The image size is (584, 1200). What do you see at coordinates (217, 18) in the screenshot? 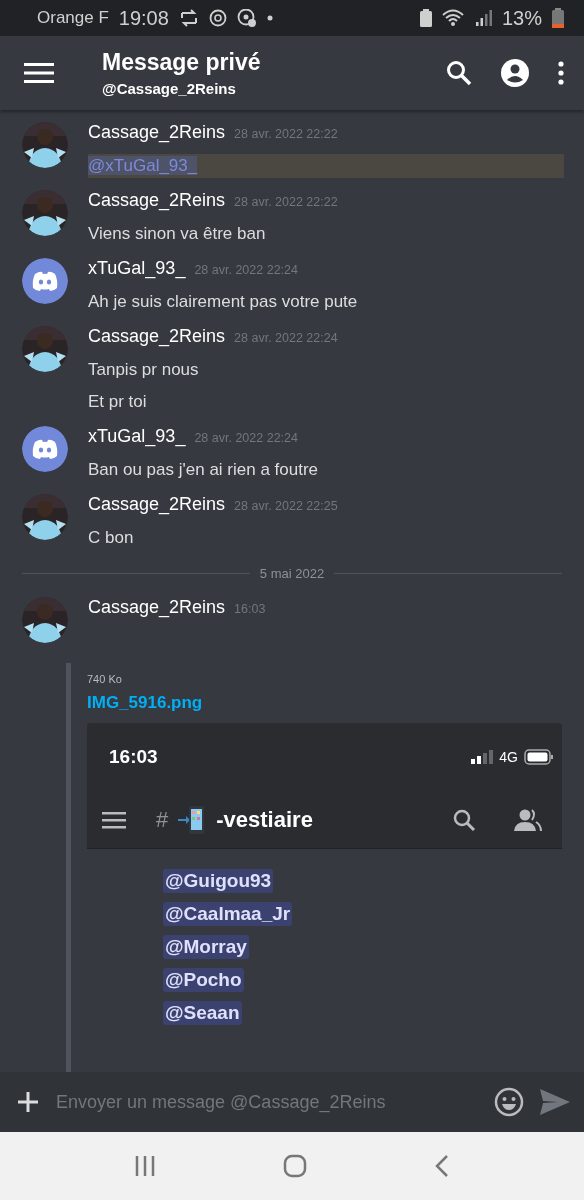
I see `refresh-icon` at bounding box center [217, 18].